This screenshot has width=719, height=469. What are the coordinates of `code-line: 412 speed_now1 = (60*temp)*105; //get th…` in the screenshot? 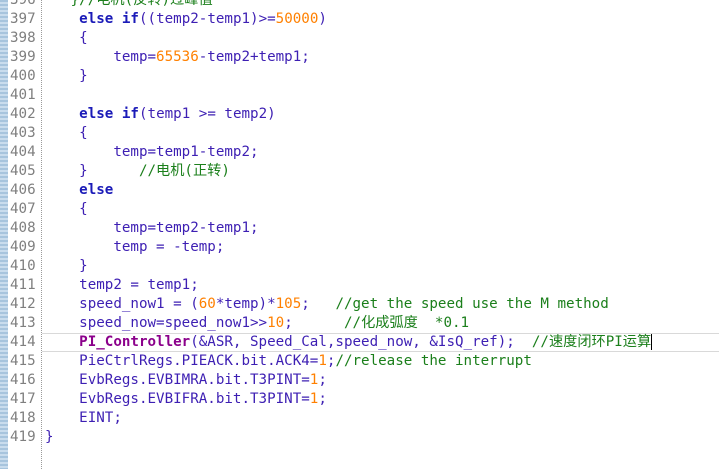 It's located at (359, 304).